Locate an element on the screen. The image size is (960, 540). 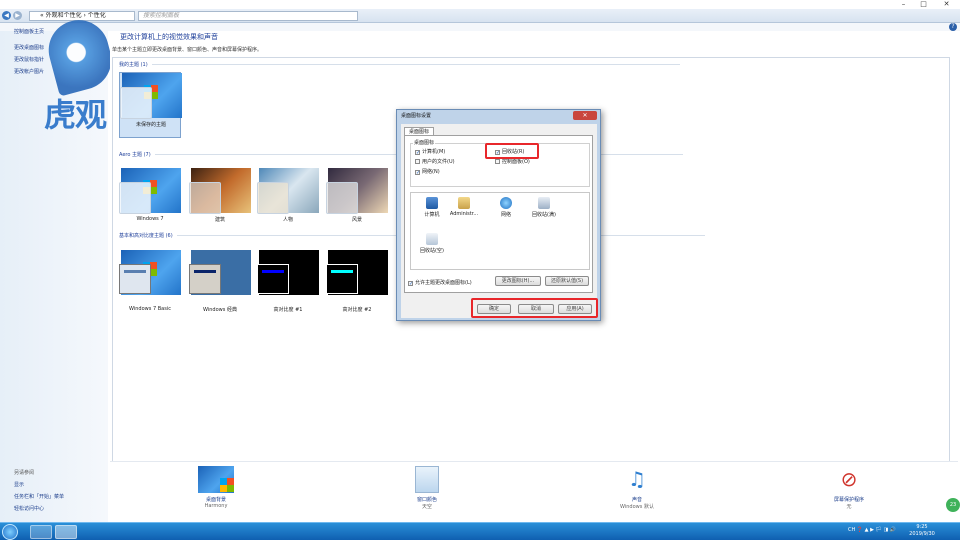
theme-label: 建筑 is located at coordinates (219, 220).